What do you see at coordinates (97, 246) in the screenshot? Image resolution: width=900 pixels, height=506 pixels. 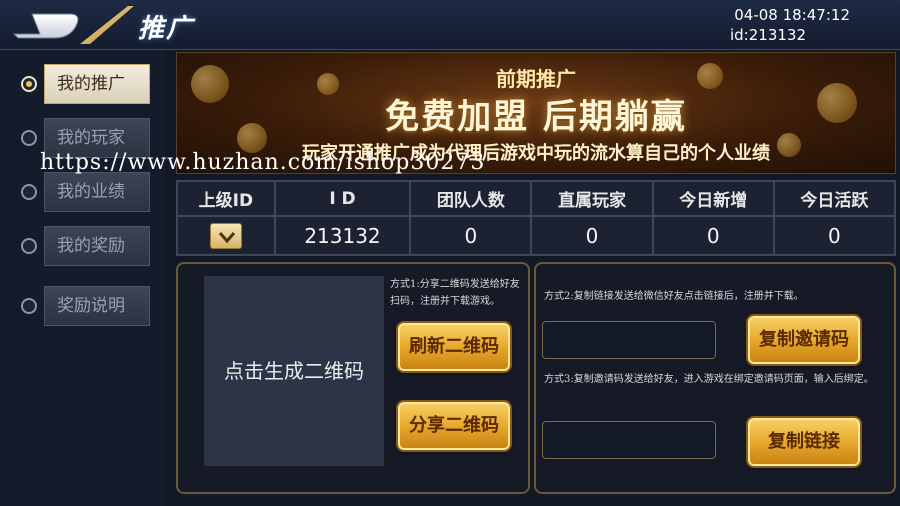 I see `sidebar-item-label: 我的奖励` at bounding box center [97, 246].